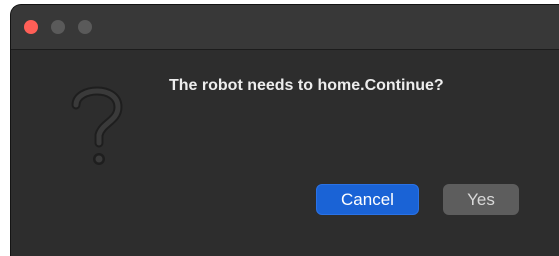 The height and width of the screenshot is (256, 559). I want to click on close-window-button, so click(31, 27).